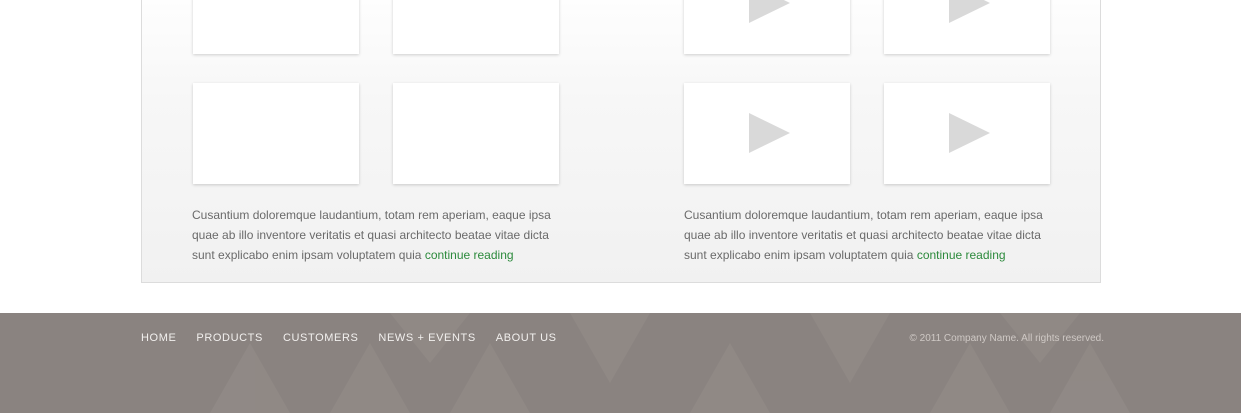 This screenshot has width=1241, height=413. Describe the element at coordinates (320, 338) in the screenshot. I see `footer-nav-customers: CUSTOMERS` at that location.